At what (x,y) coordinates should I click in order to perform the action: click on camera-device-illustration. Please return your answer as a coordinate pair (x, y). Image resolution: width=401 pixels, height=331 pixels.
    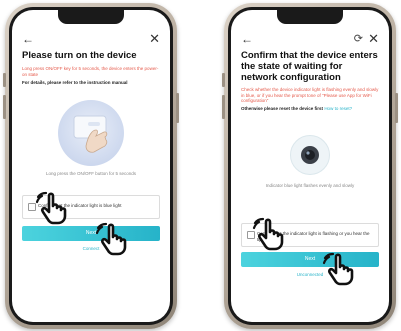
    Looking at the image, I should click on (310, 155).